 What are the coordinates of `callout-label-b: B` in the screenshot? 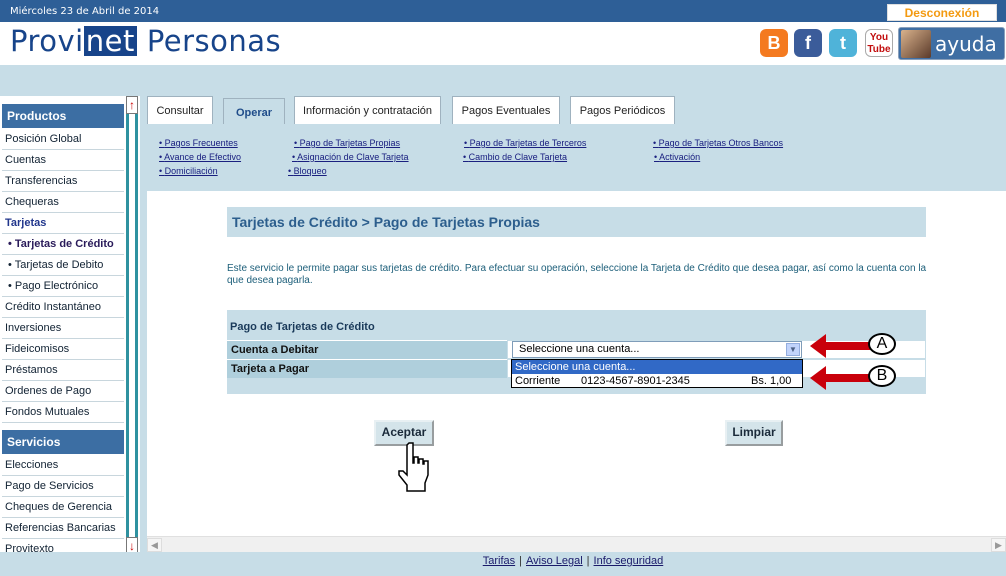 It's located at (882, 376).